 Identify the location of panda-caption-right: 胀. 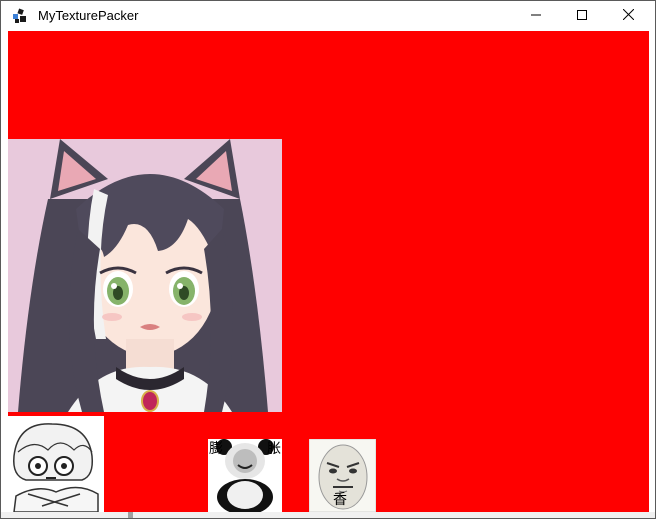
(274, 449).